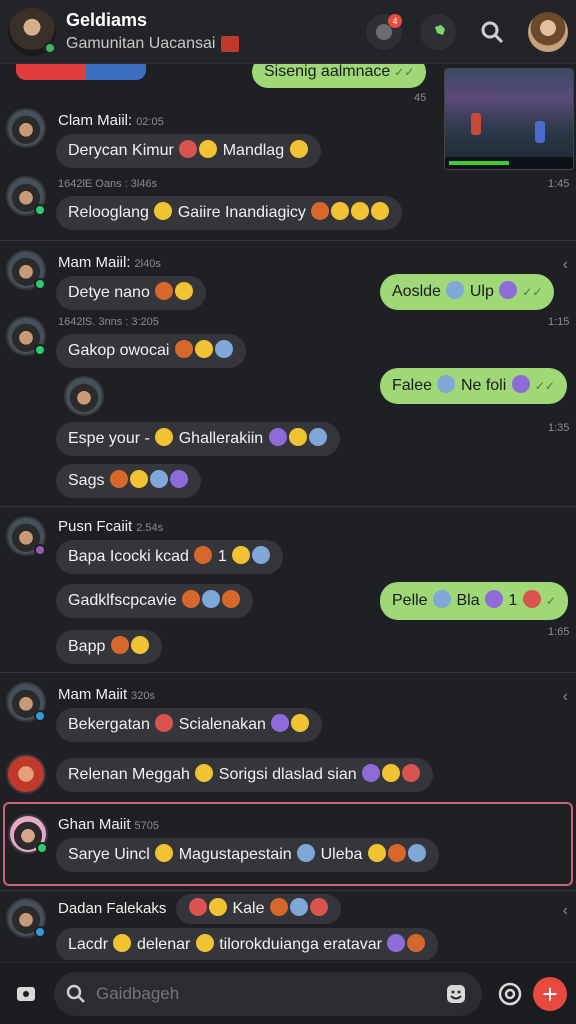 The height and width of the screenshot is (1024, 576). Describe the element at coordinates (154, 601) in the screenshot. I see `message-bubble: Gadklfscpcavie` at that location.